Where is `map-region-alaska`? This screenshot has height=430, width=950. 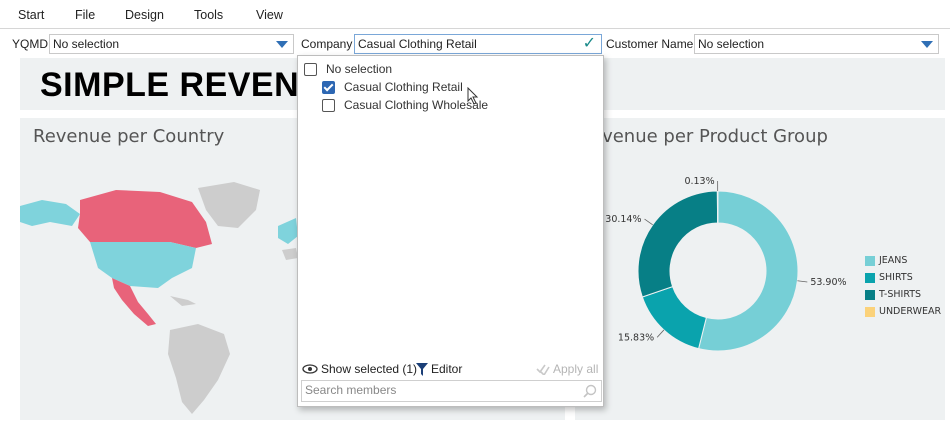 map-region-alaska is located at coordinates (50, 213).